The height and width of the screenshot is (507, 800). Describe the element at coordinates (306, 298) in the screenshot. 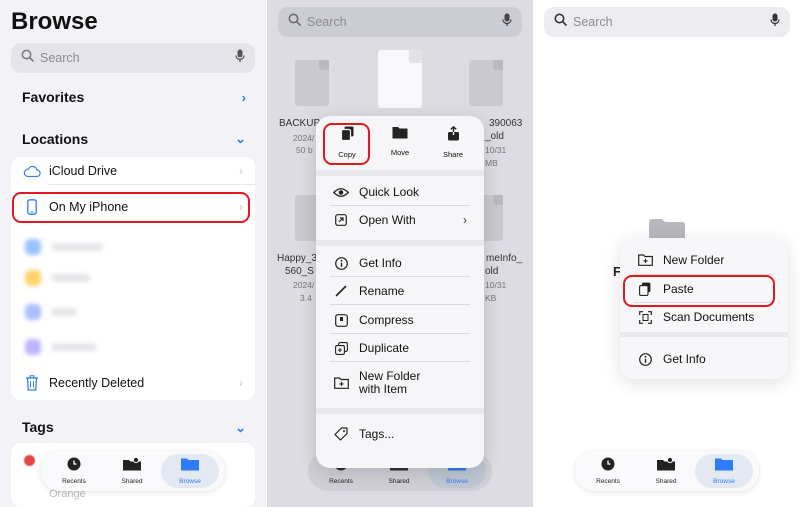

I see `file-size: 3.4` at that location.